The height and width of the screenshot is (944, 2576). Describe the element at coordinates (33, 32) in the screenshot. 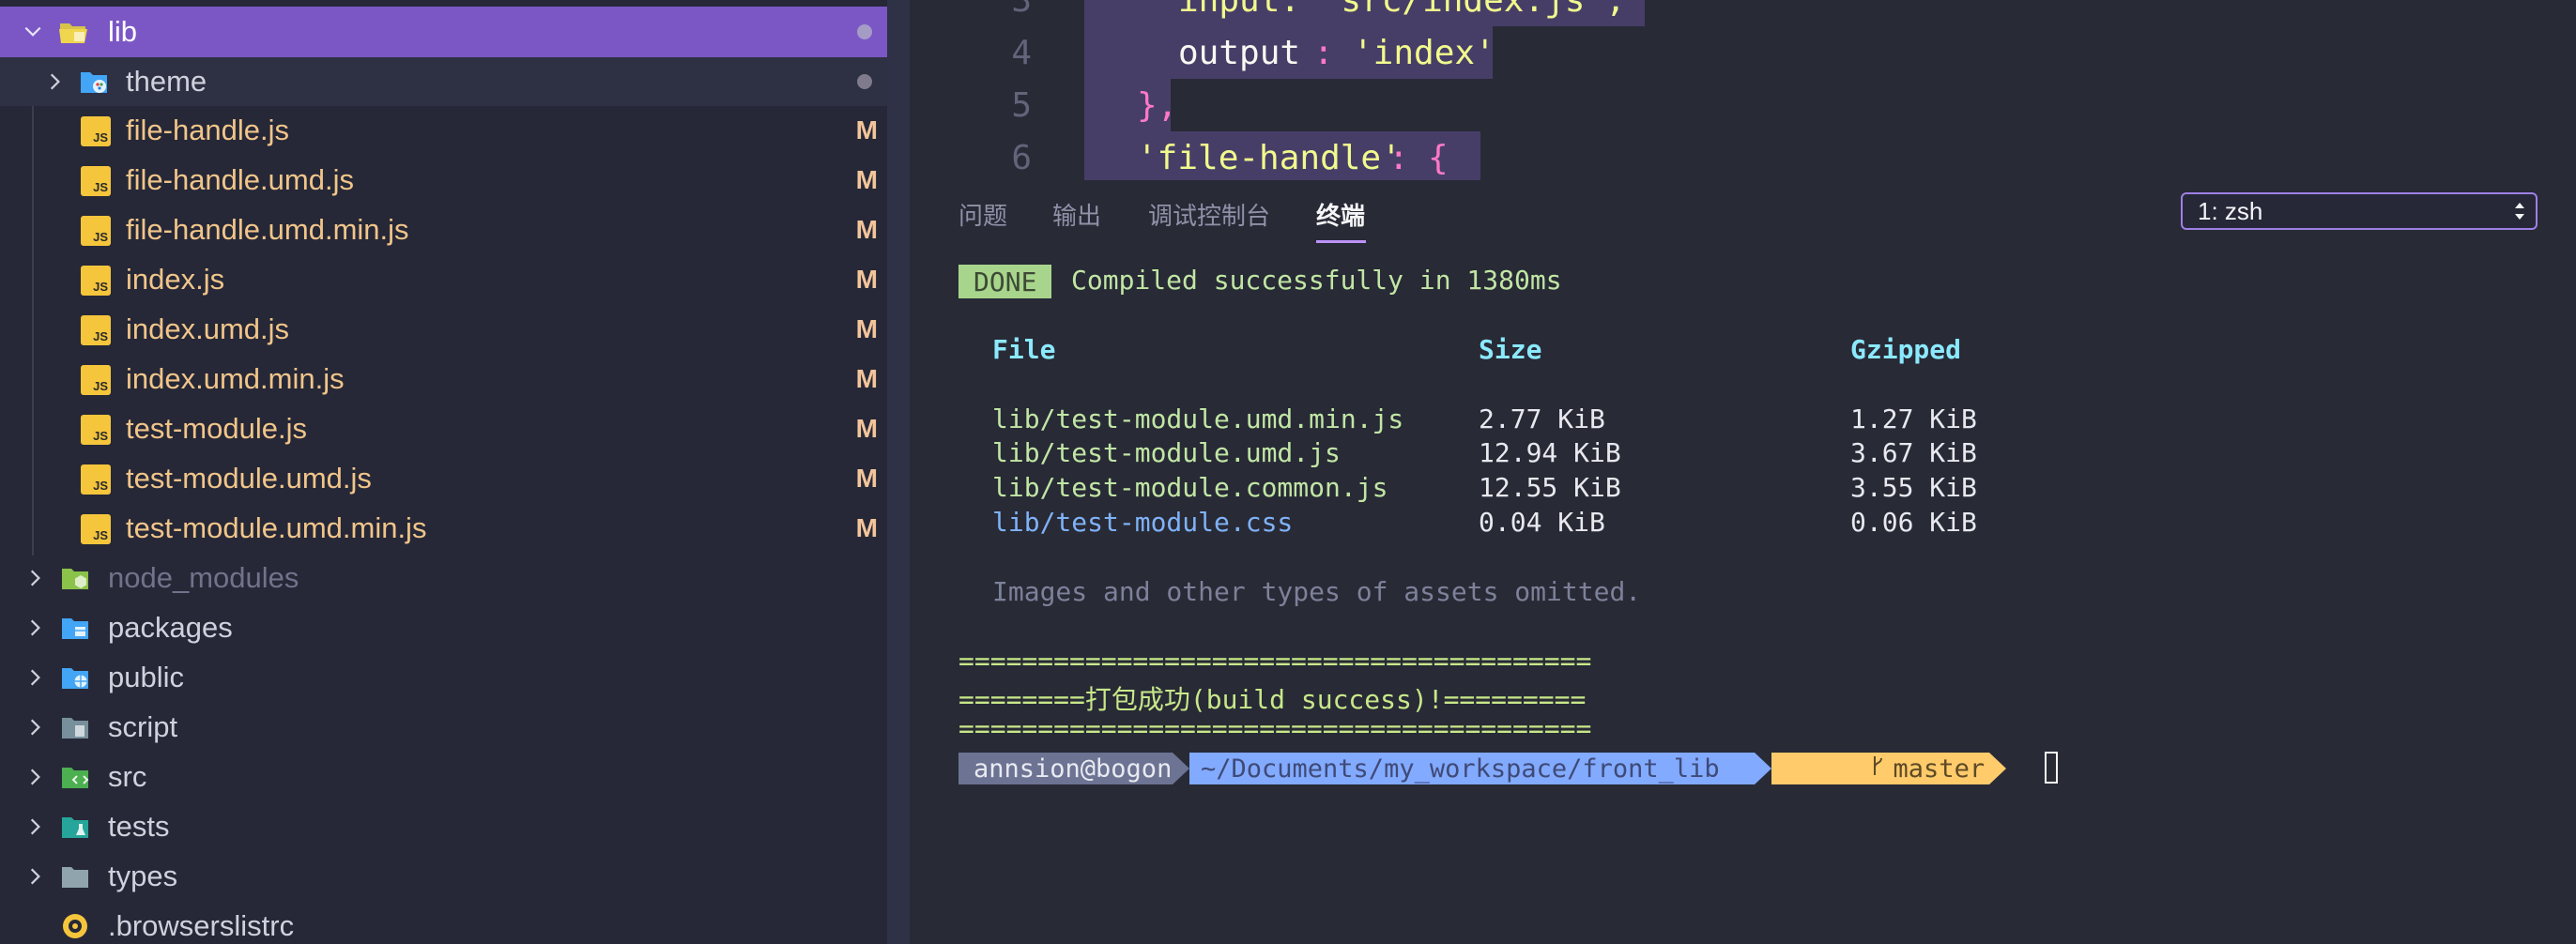

I see `chevron-down-icon` at that location.